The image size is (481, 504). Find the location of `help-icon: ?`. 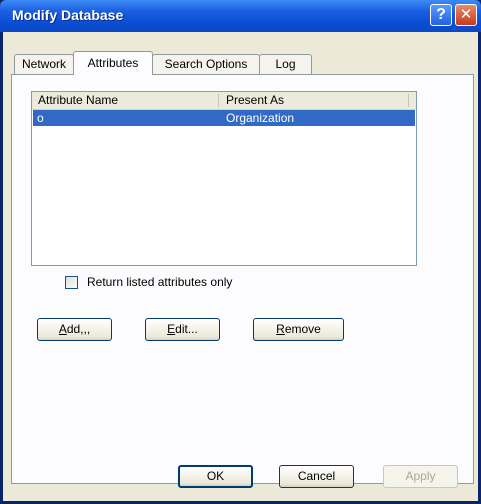

help-icon: ? is located at coordinates (441, 15).